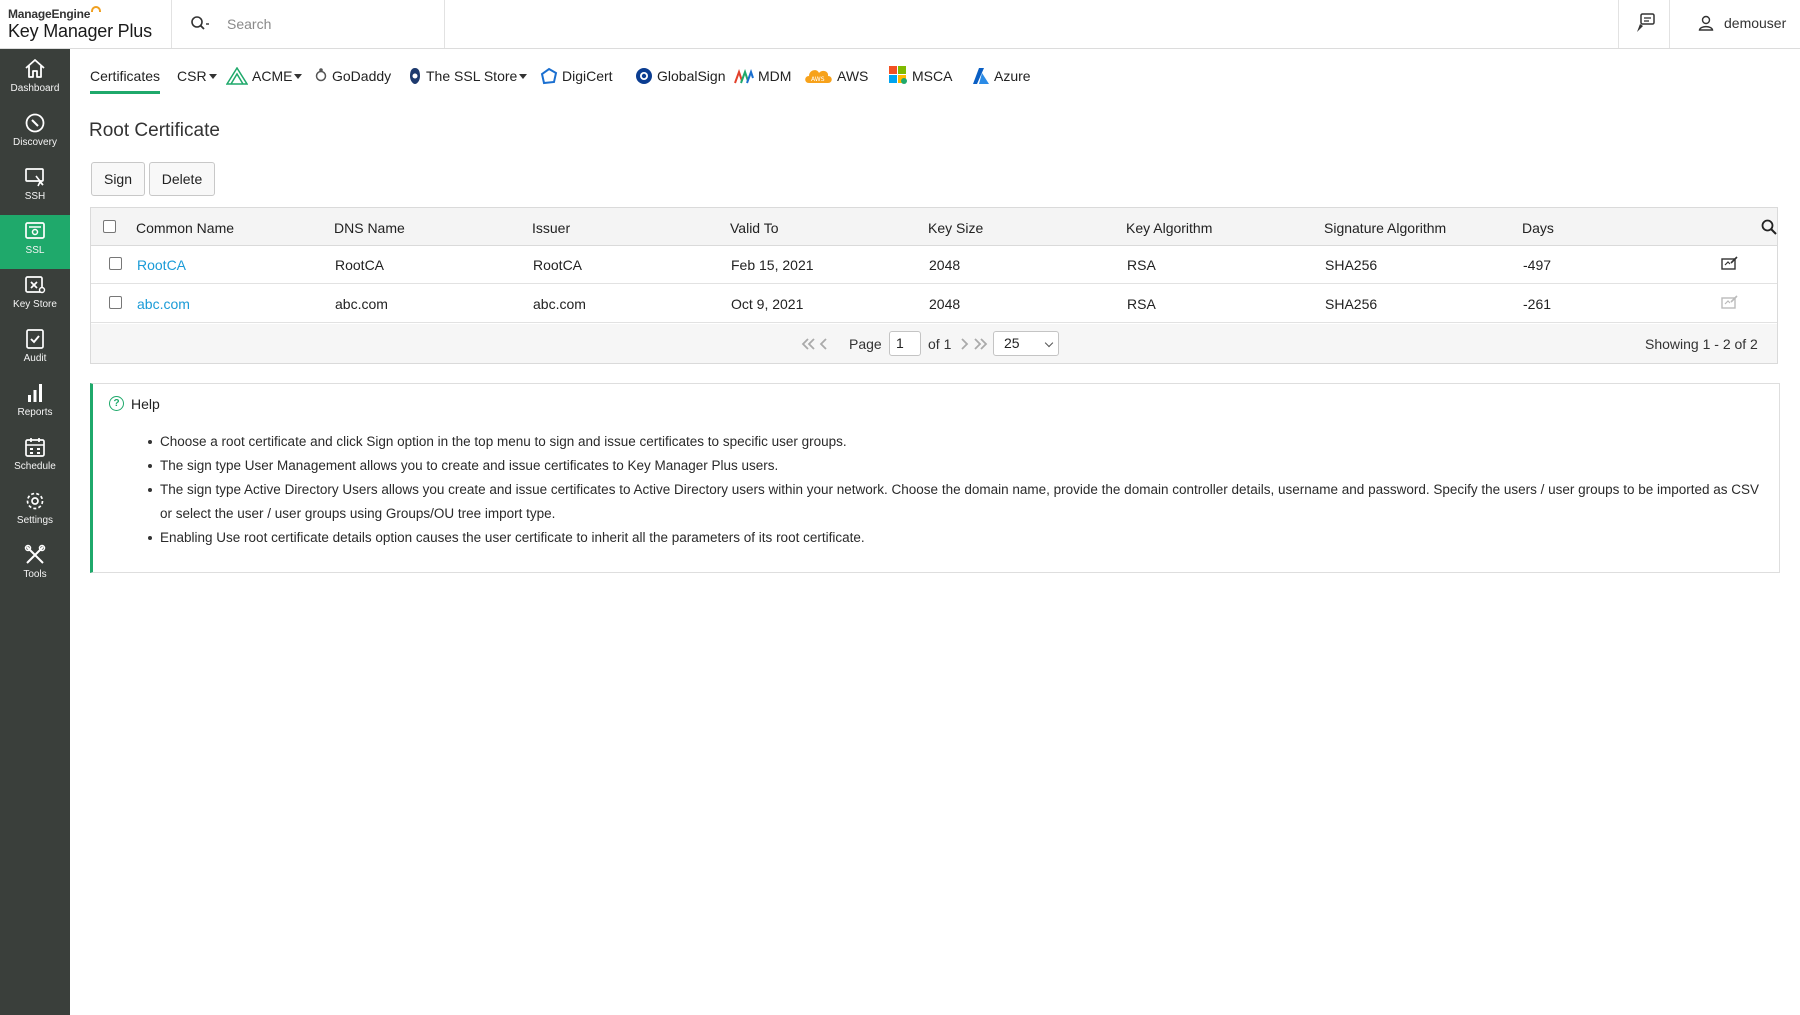 The width and height of the screenshot is (1800, 1015). Describe the element at coordinates (35, 88) in the screenshot. I see `sidebar-item-label: Dashboard` at that location.